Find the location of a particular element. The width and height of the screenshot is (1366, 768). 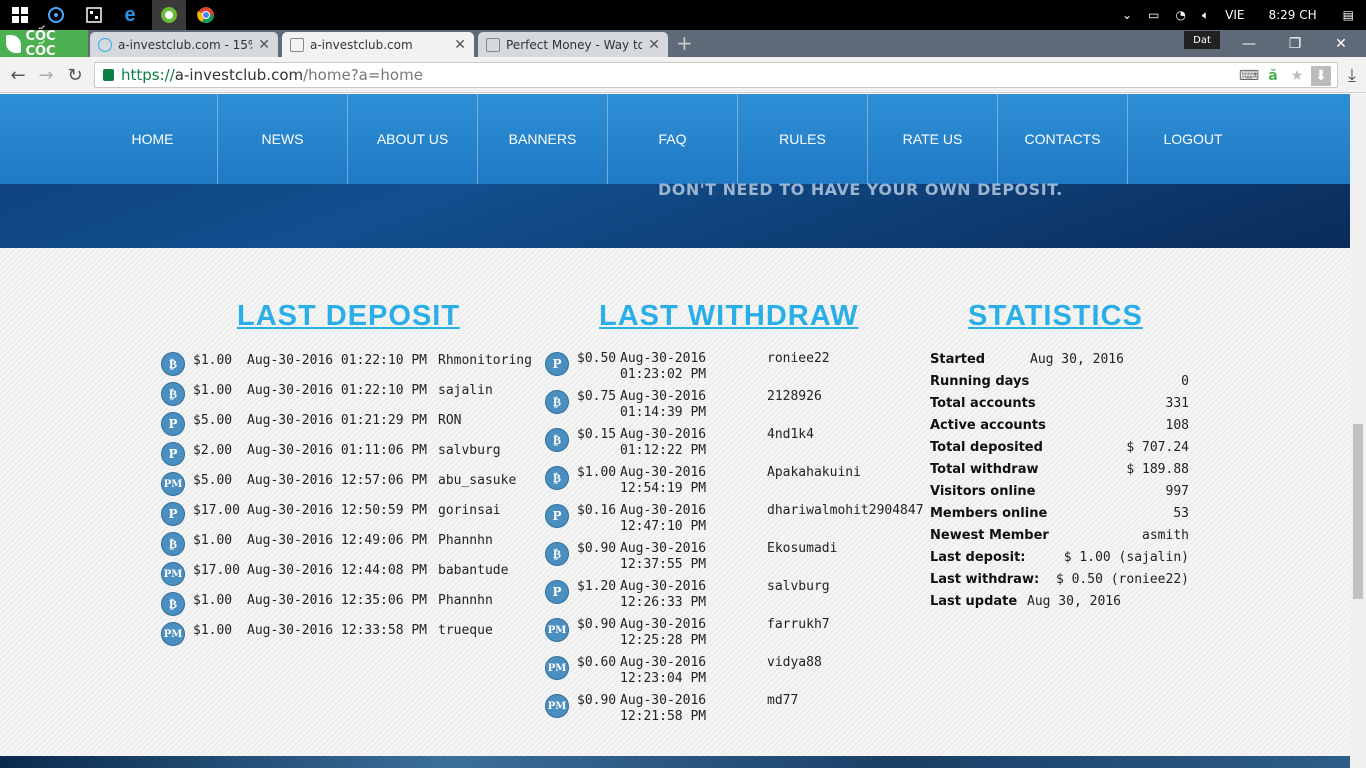

chrome-browser-icon is located at coordinates (206, 15).